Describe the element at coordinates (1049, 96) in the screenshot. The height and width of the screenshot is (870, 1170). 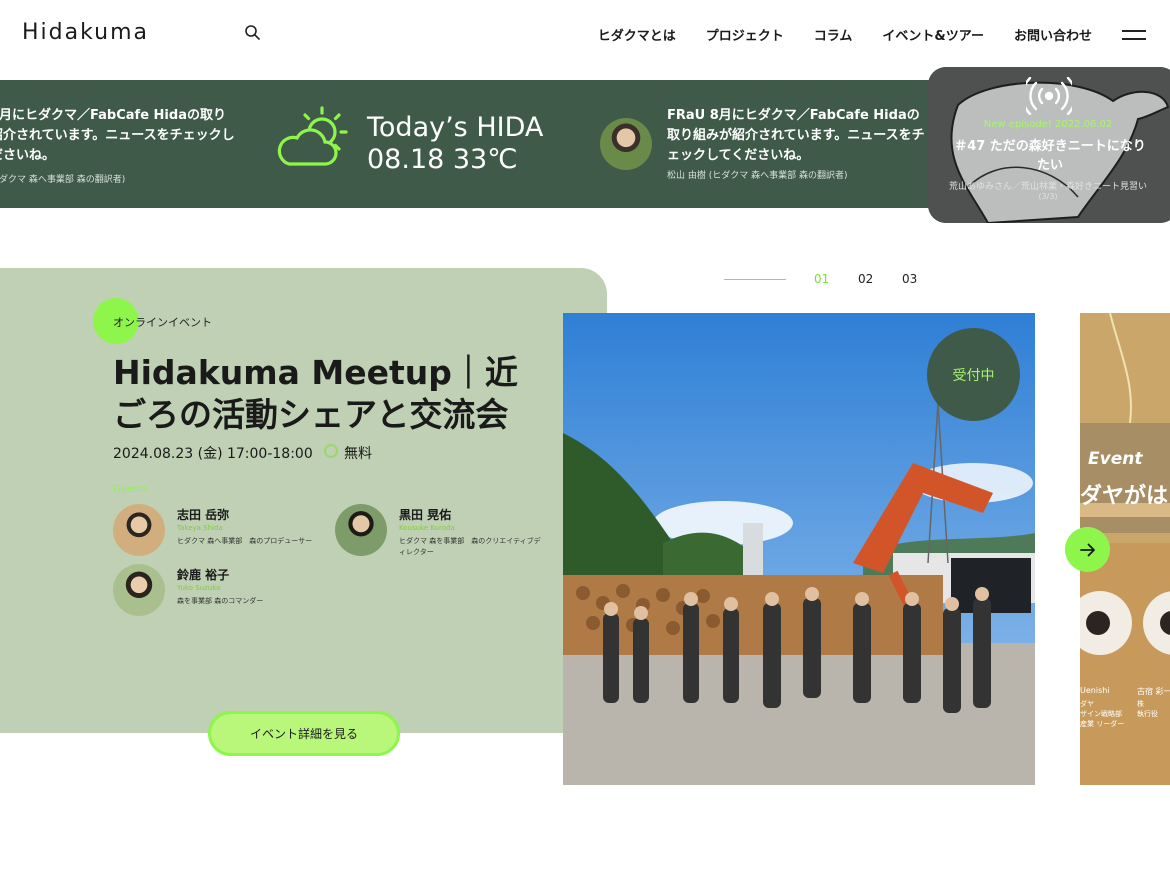
I see `broadcast-icon` at that location.